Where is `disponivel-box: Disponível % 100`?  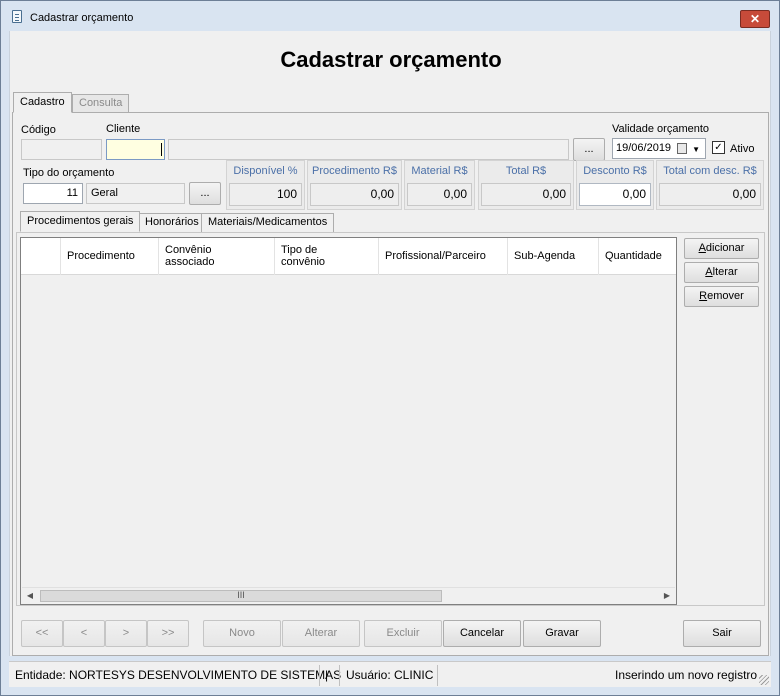
disponivel-box: Disponível % 100 is located at coordinates (265, 185).